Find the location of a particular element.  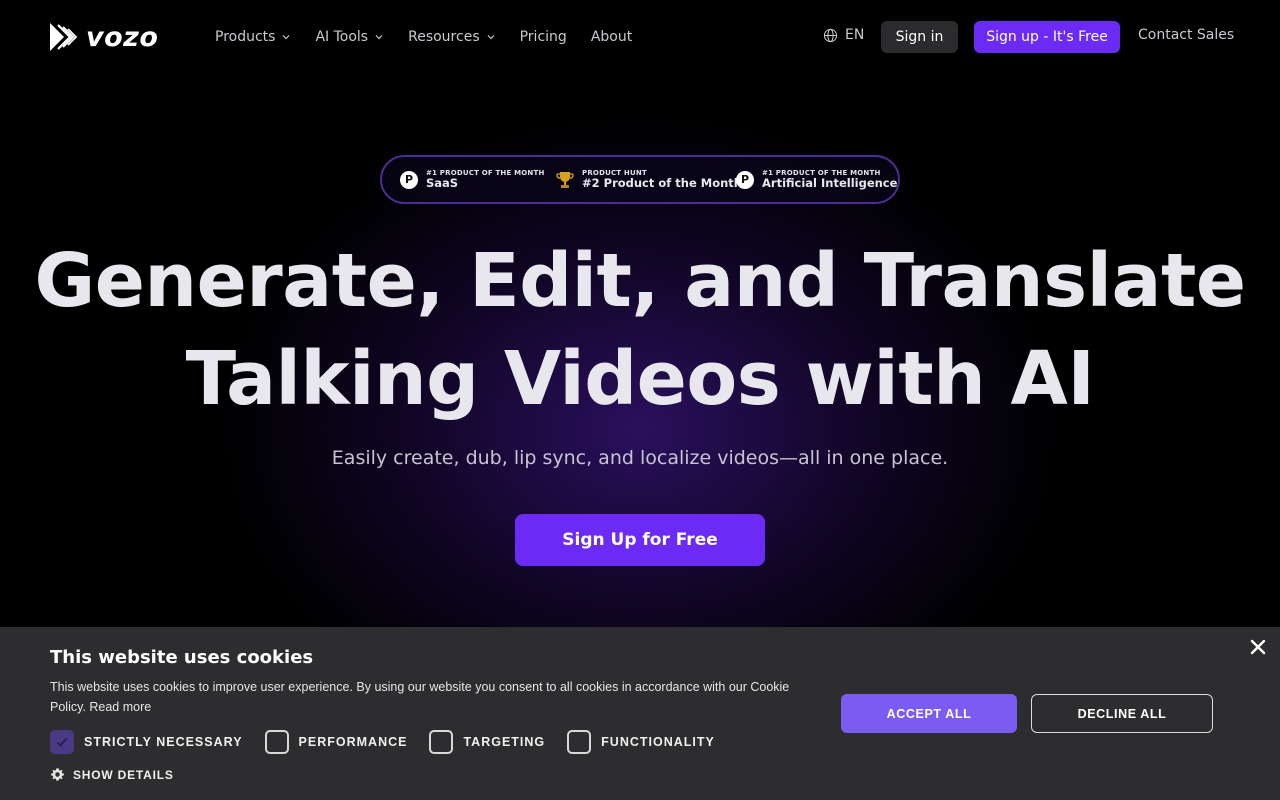

checkbox-label: TARGETING is located at coordinates (504, 742).